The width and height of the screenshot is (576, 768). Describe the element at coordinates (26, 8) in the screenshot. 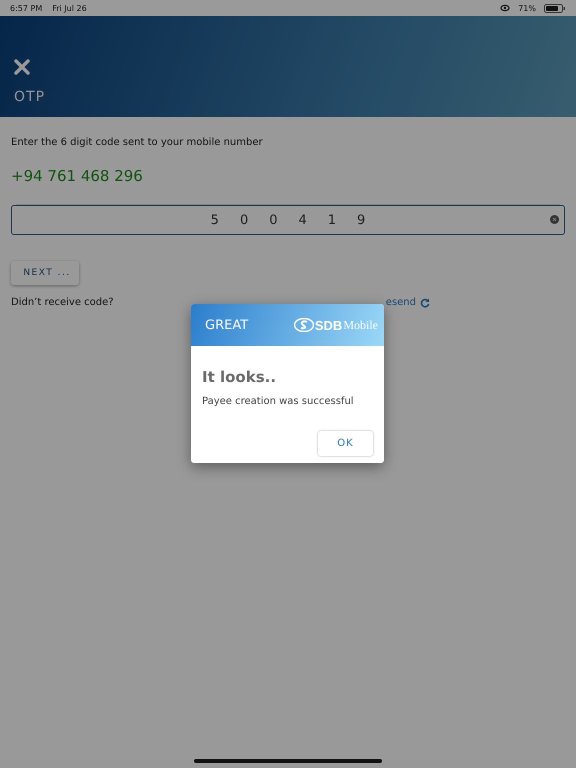

I see `status-time: 6:57 PM` at that location.